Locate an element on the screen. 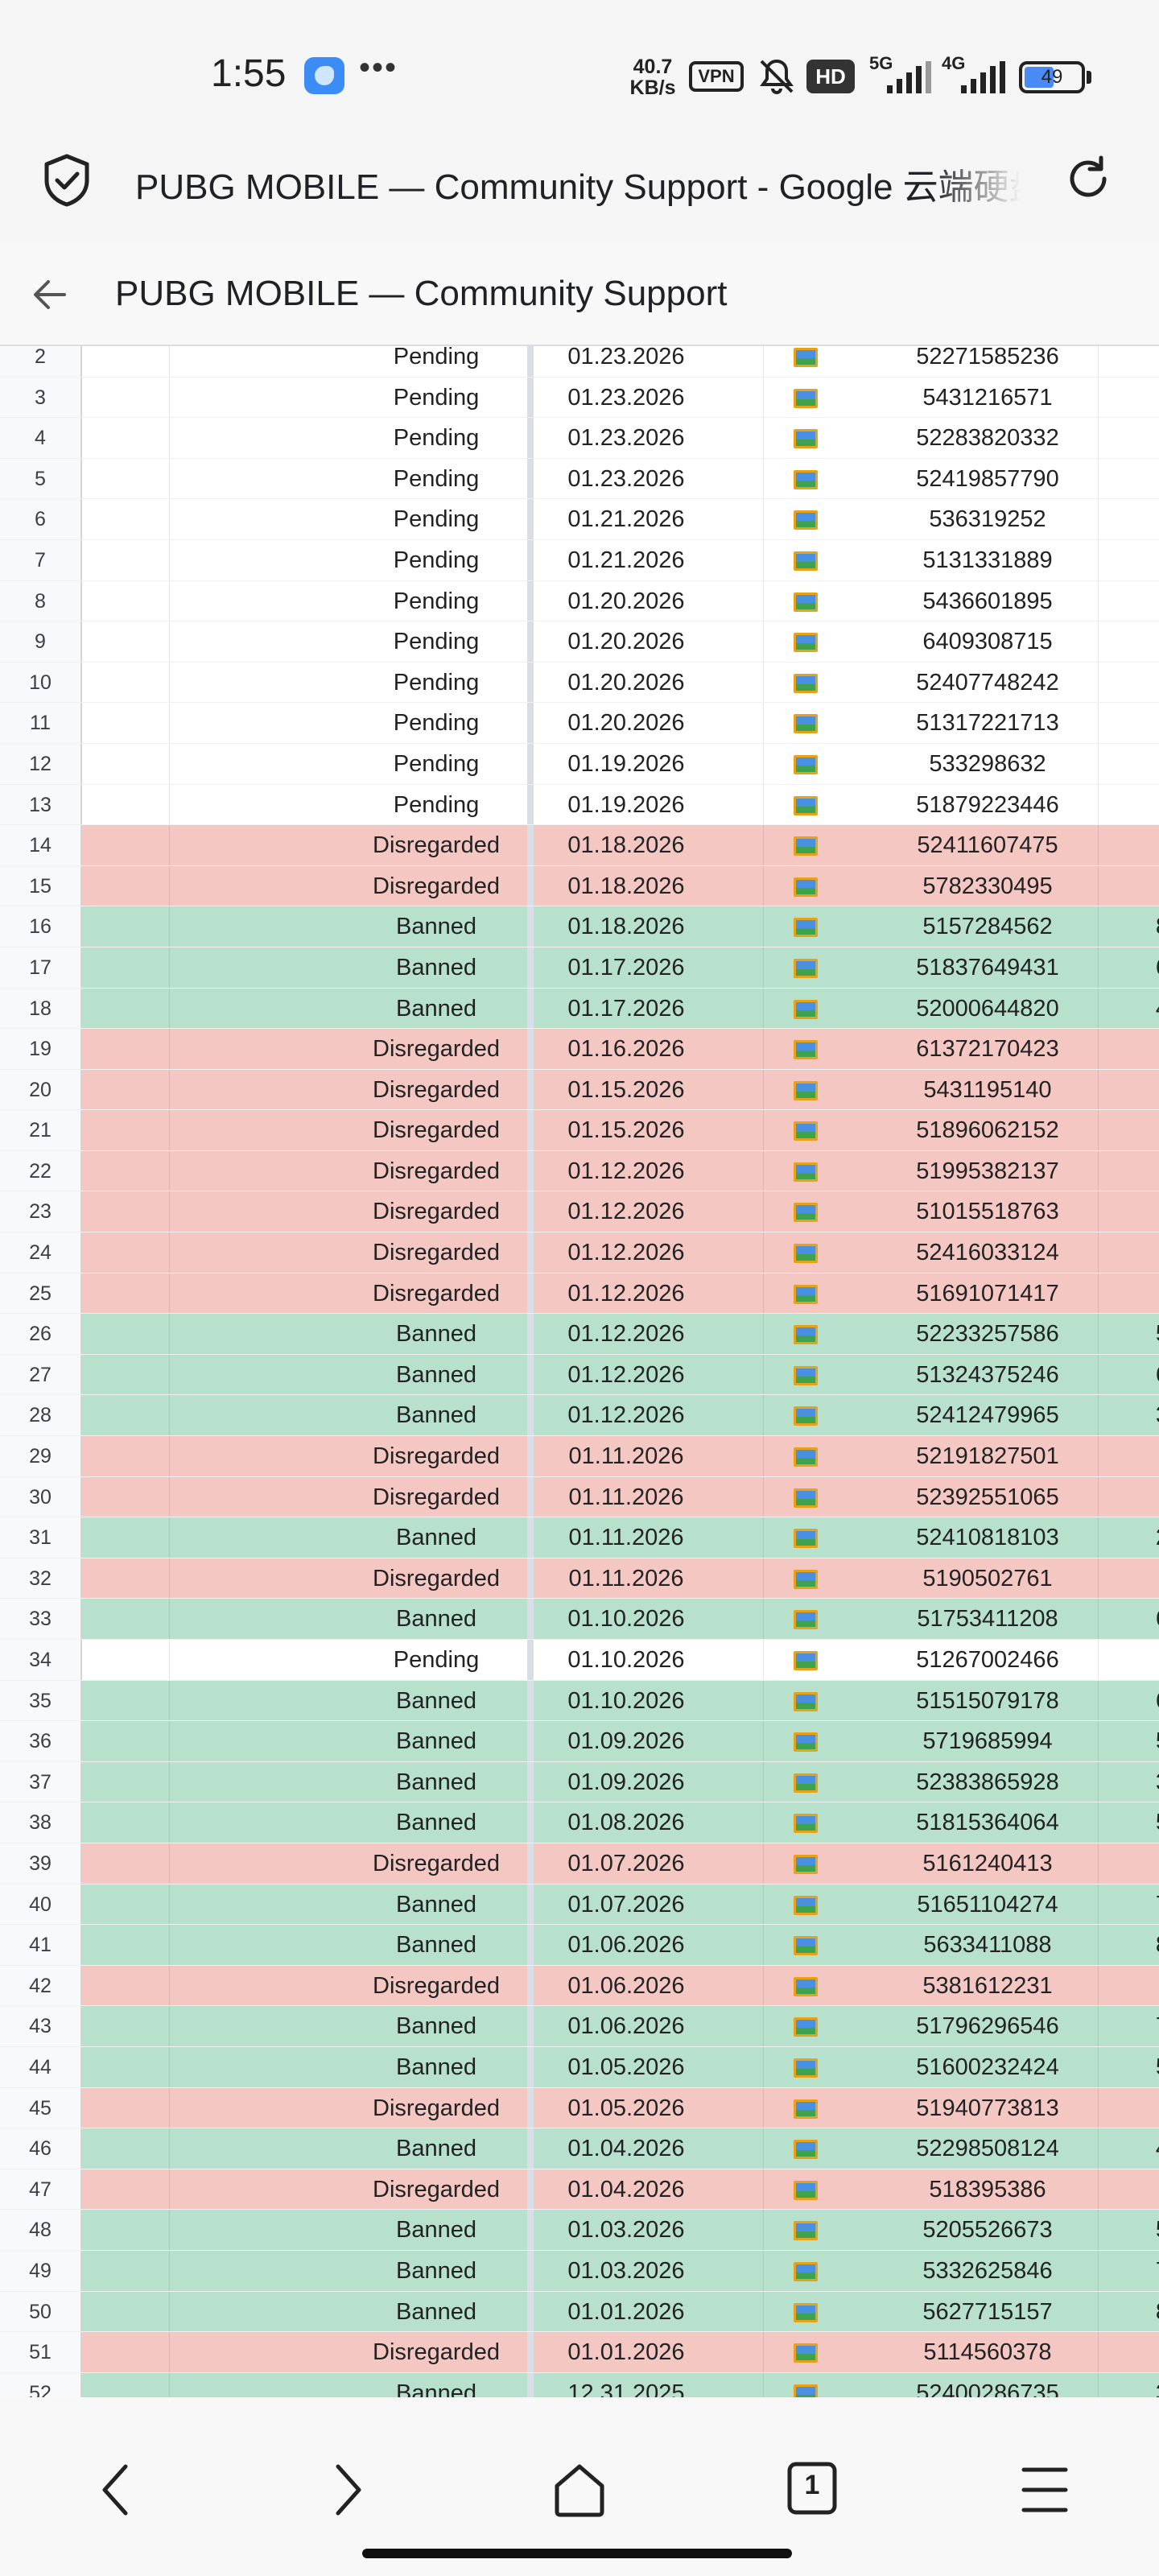  row-number: 17 is located at coordinates (41, 967).